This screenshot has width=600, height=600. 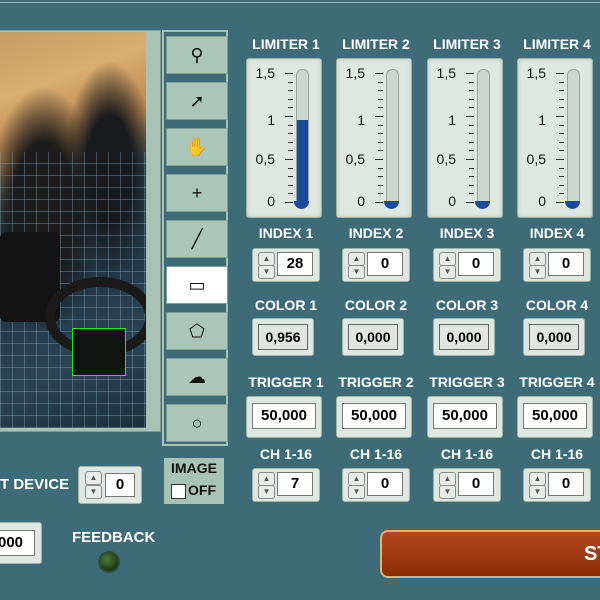 I want to click on color-indicator: 0,956, so click(x=283, y=337).